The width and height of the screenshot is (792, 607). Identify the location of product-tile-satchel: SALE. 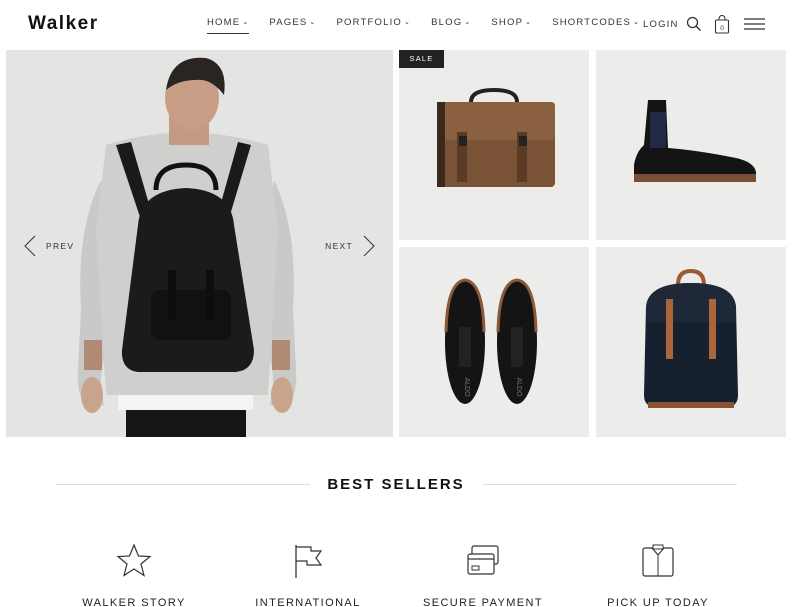
(494, 145).